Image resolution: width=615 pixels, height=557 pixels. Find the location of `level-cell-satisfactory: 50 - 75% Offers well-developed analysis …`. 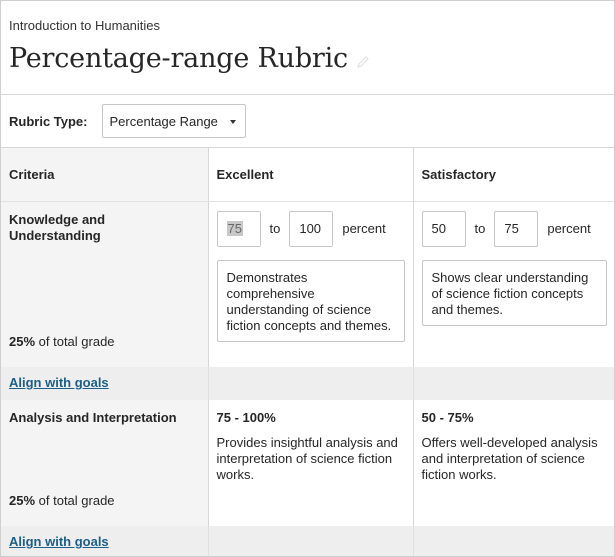

level-cell-satisfactory: 50 - 75% Offers well-developed analysis … is located at coordinates (513, 463).